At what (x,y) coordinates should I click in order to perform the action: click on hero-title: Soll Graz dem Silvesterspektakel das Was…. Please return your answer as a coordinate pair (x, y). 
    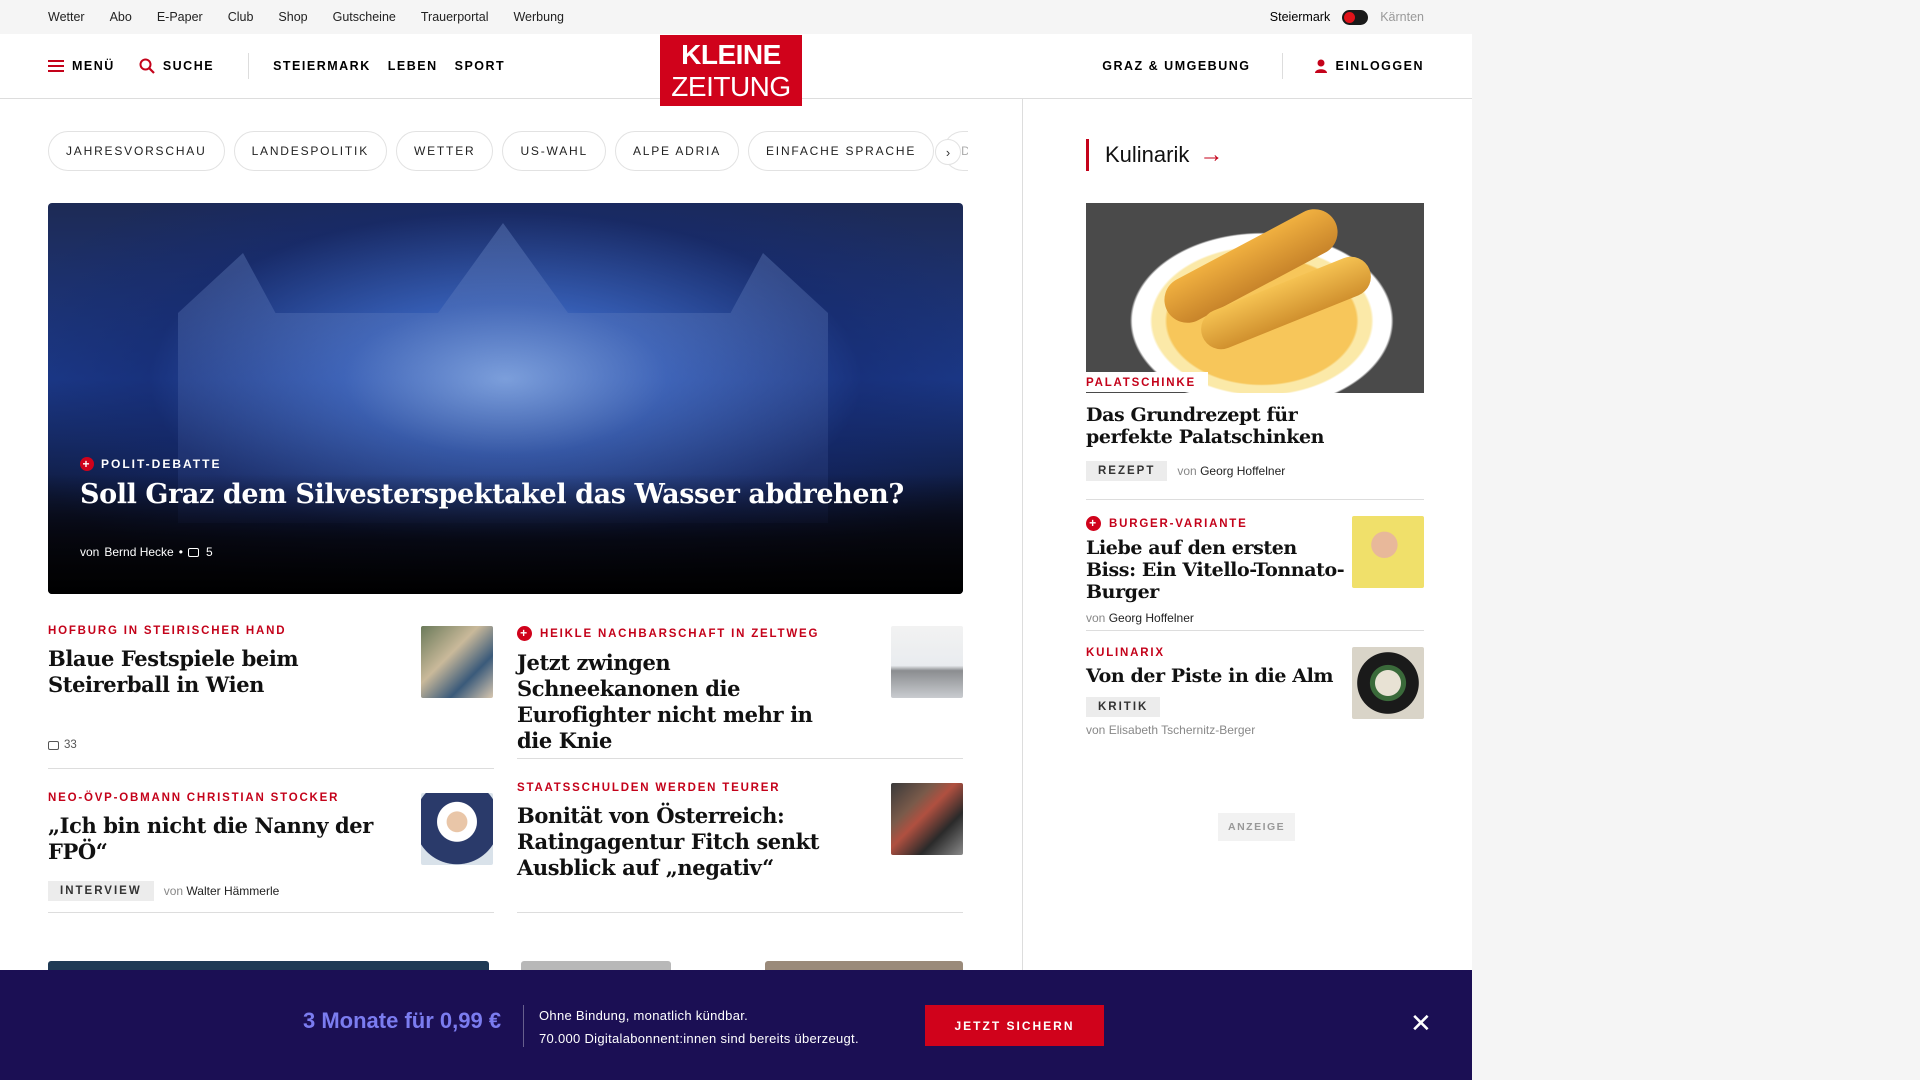
    Looking at the image, I should click on (492, 494).